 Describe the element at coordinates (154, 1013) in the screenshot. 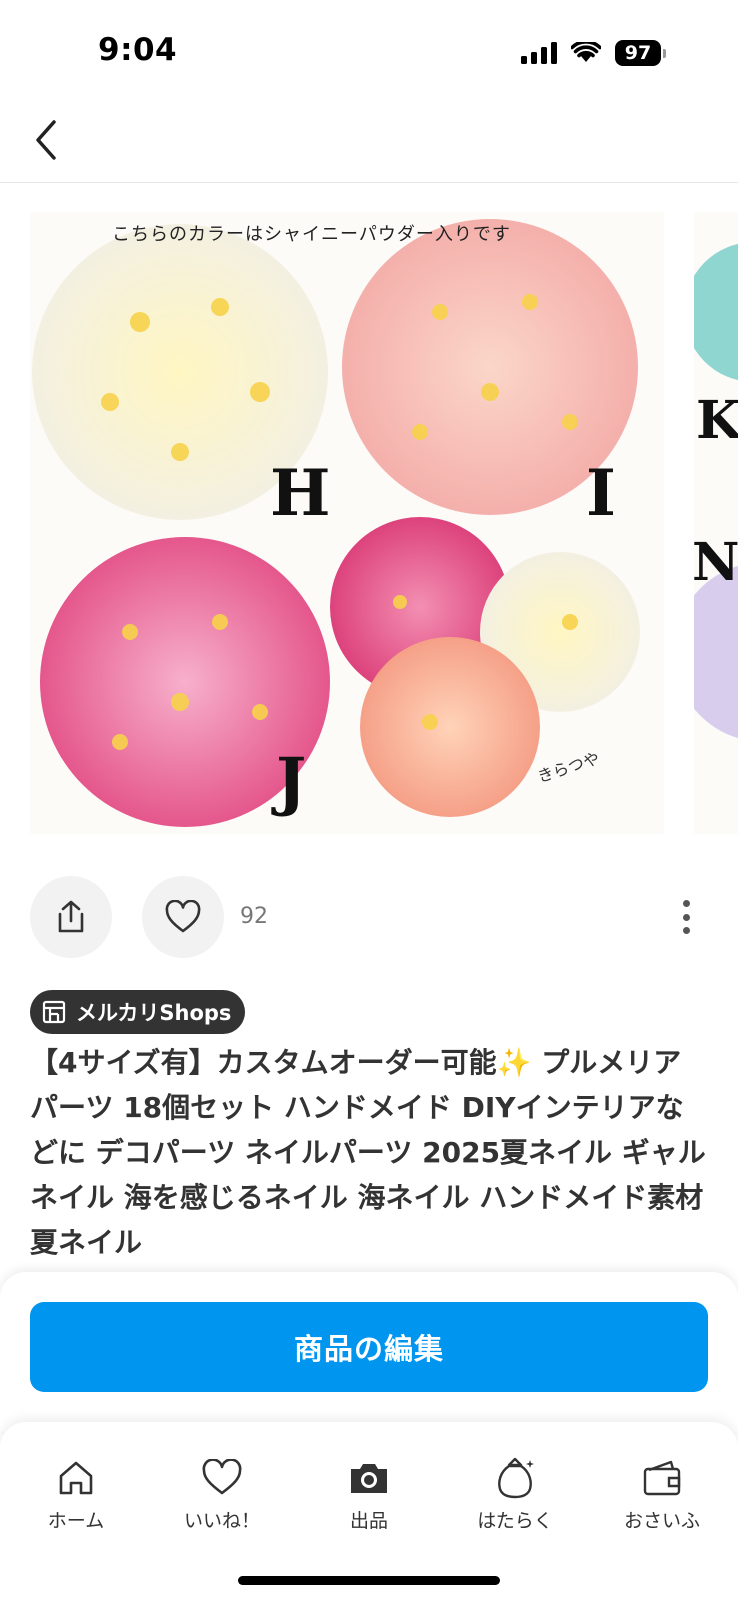

I see `shops-label: メルカリShops` at that location.